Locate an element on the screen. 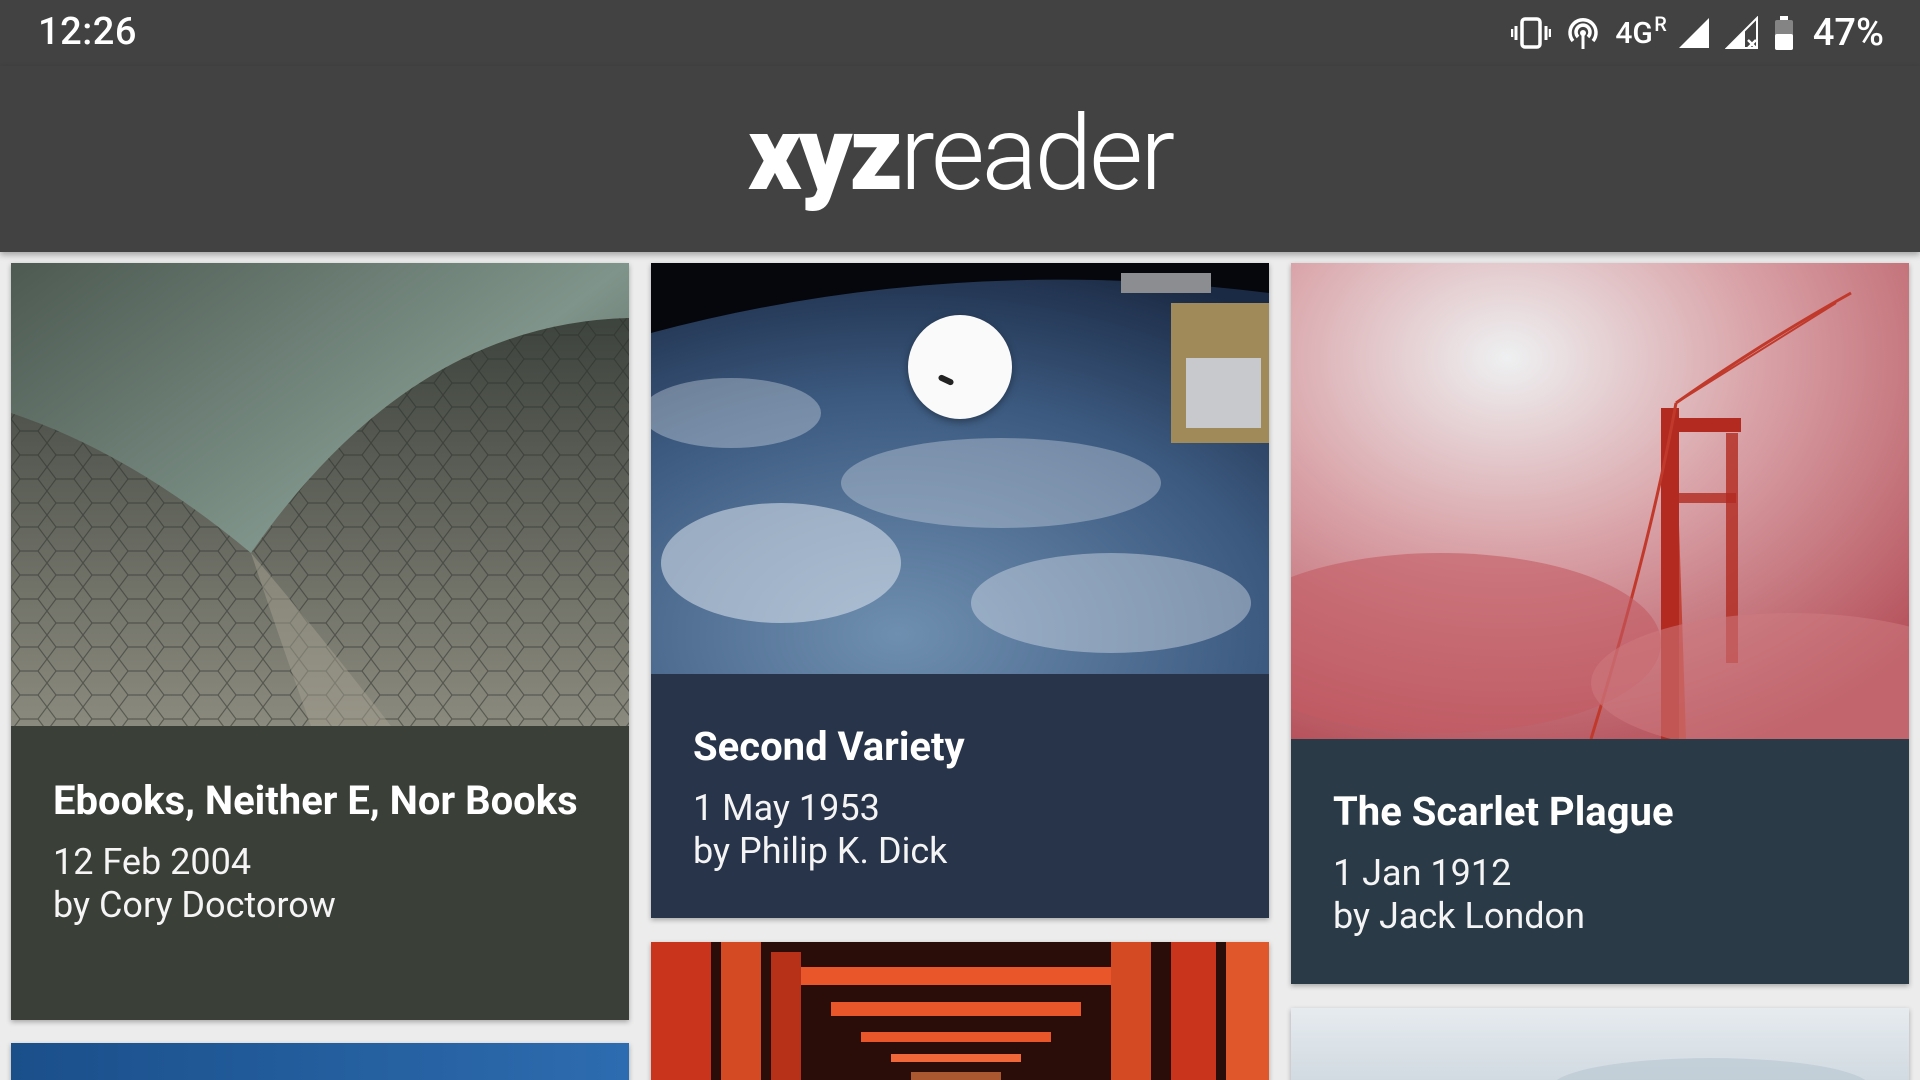 This screenshot has width=1920, height=1080. no-signal-icon is located at coordinates (1741, 33).